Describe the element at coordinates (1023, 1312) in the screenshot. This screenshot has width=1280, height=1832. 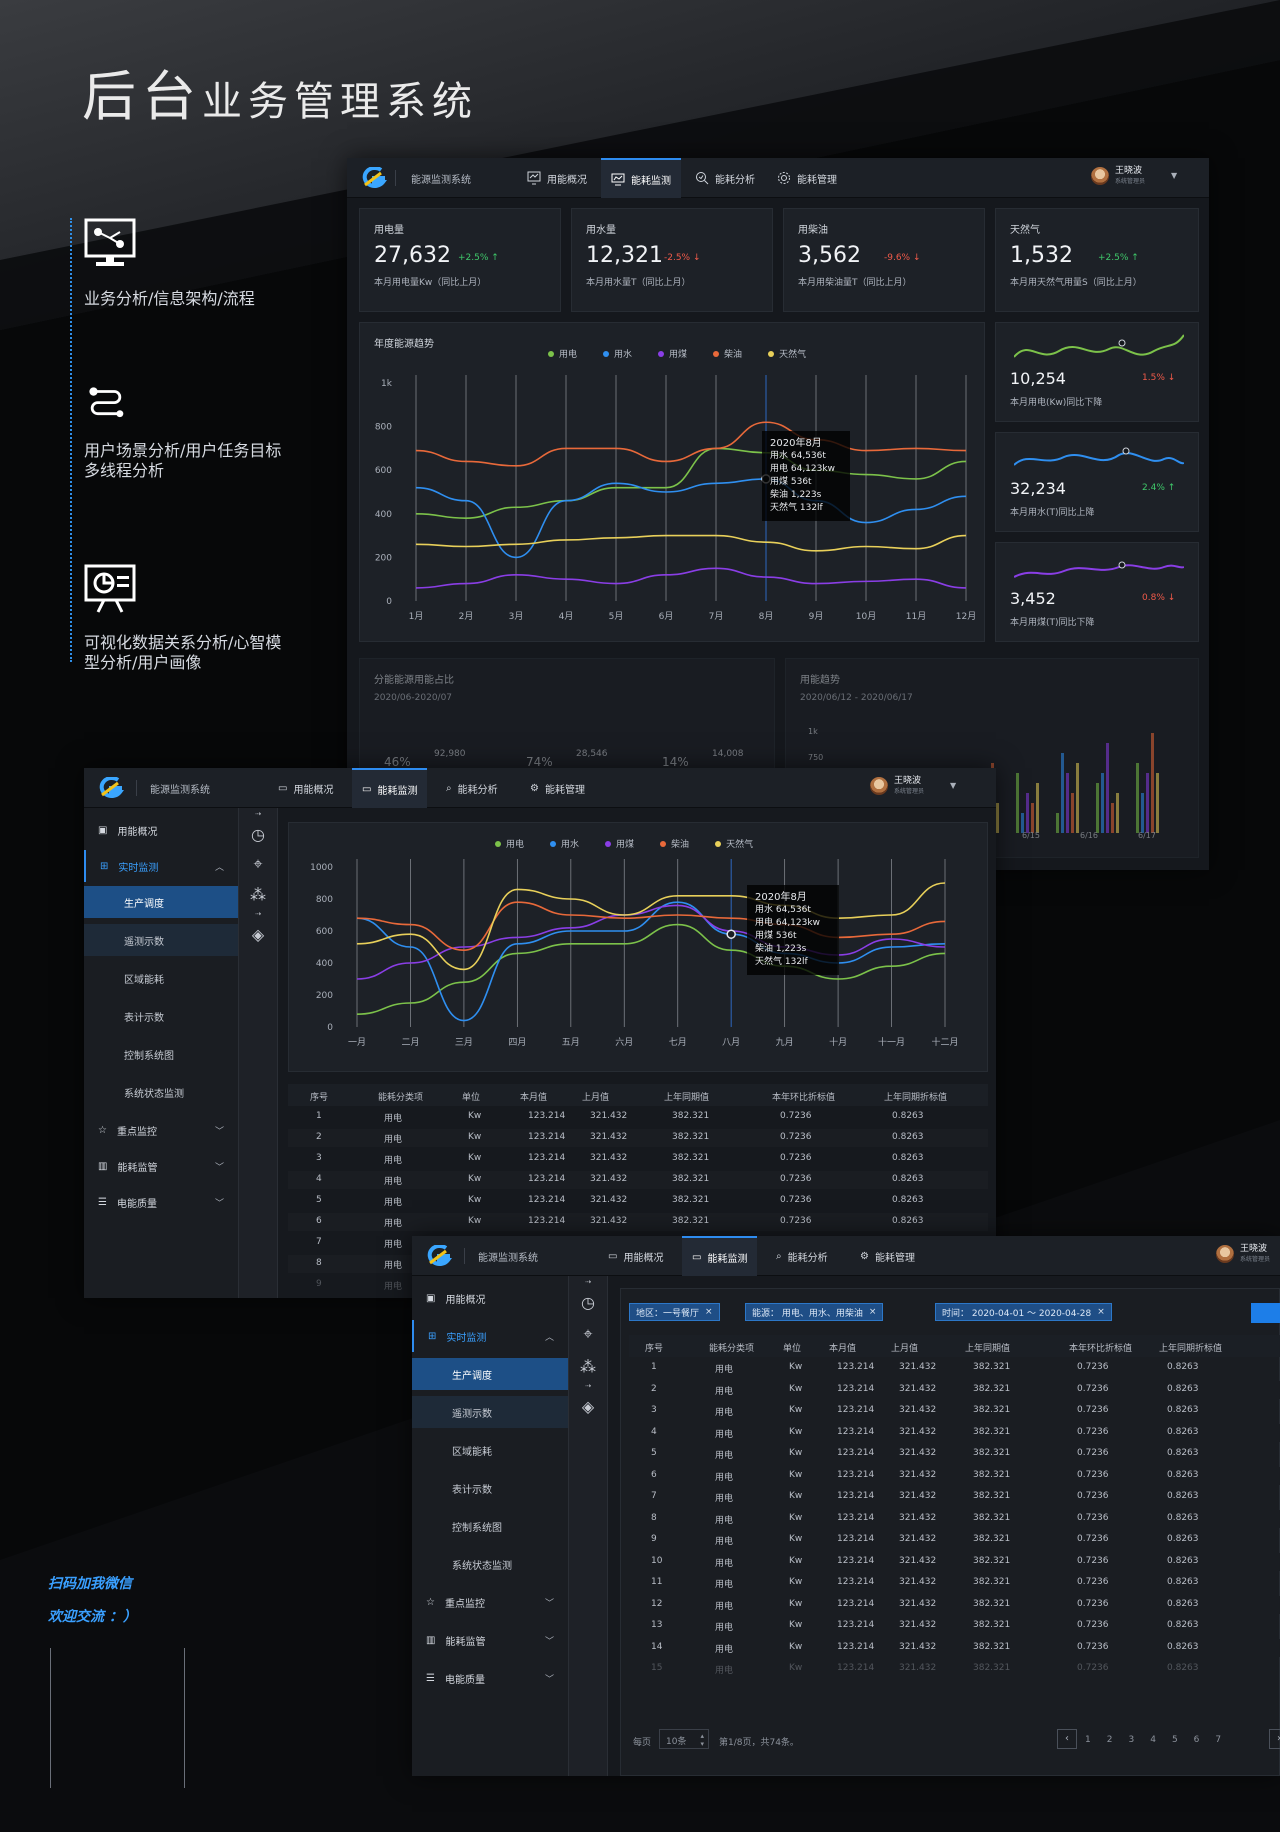
I see `filter-chip-time: 时间： 2020-04-01 ～ 2020-04-28 ×` at that location.